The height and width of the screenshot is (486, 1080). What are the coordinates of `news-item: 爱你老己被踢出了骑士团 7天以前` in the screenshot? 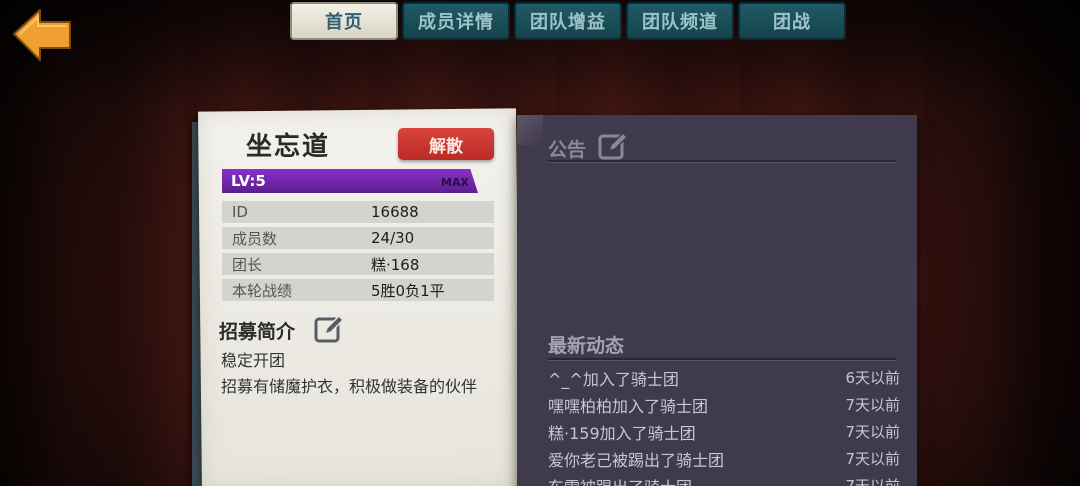 It's located at (724, 458).